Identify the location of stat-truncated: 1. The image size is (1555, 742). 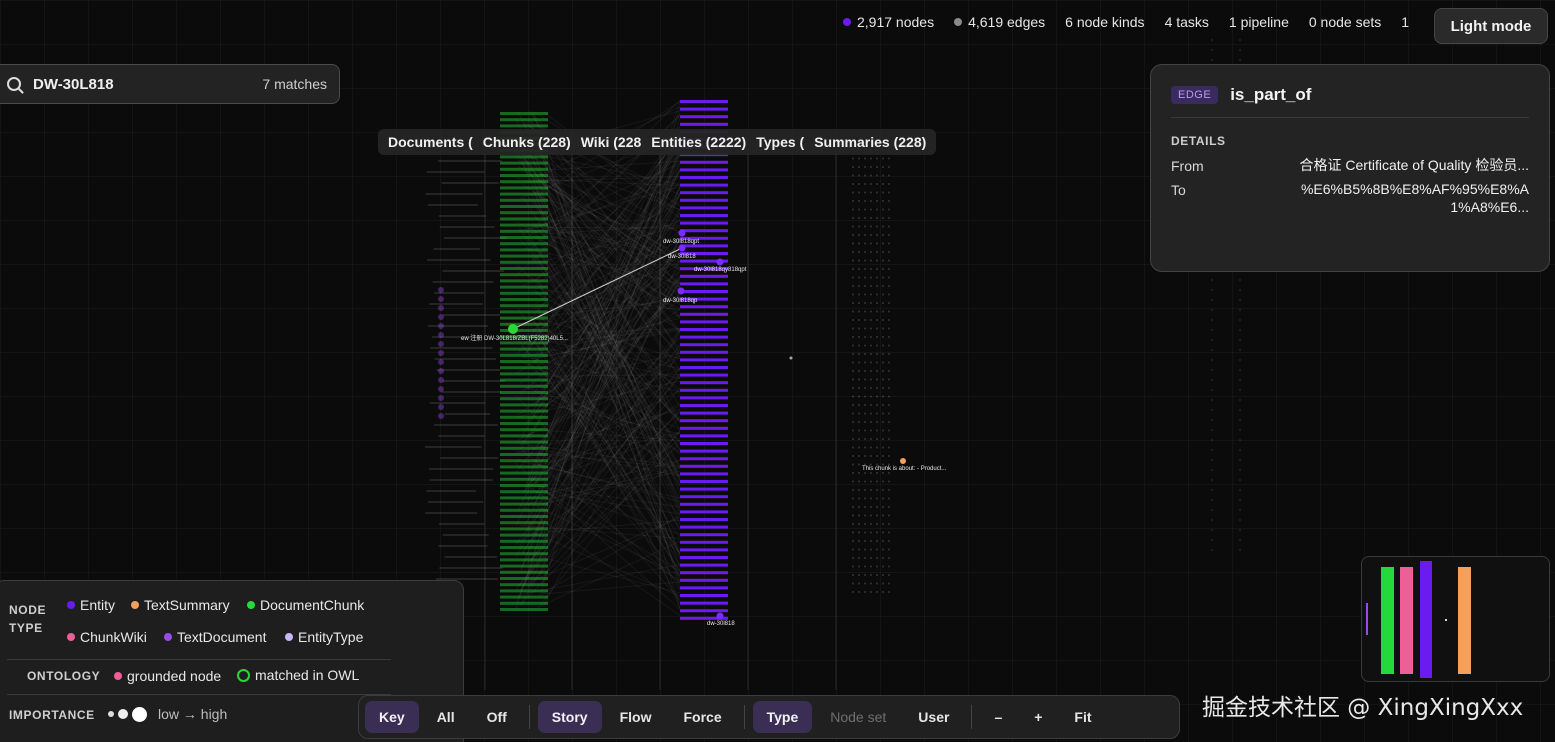
(1405, 22).